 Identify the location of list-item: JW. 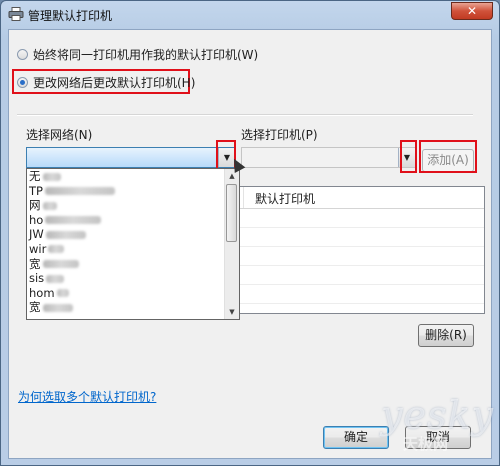
(133, 234).